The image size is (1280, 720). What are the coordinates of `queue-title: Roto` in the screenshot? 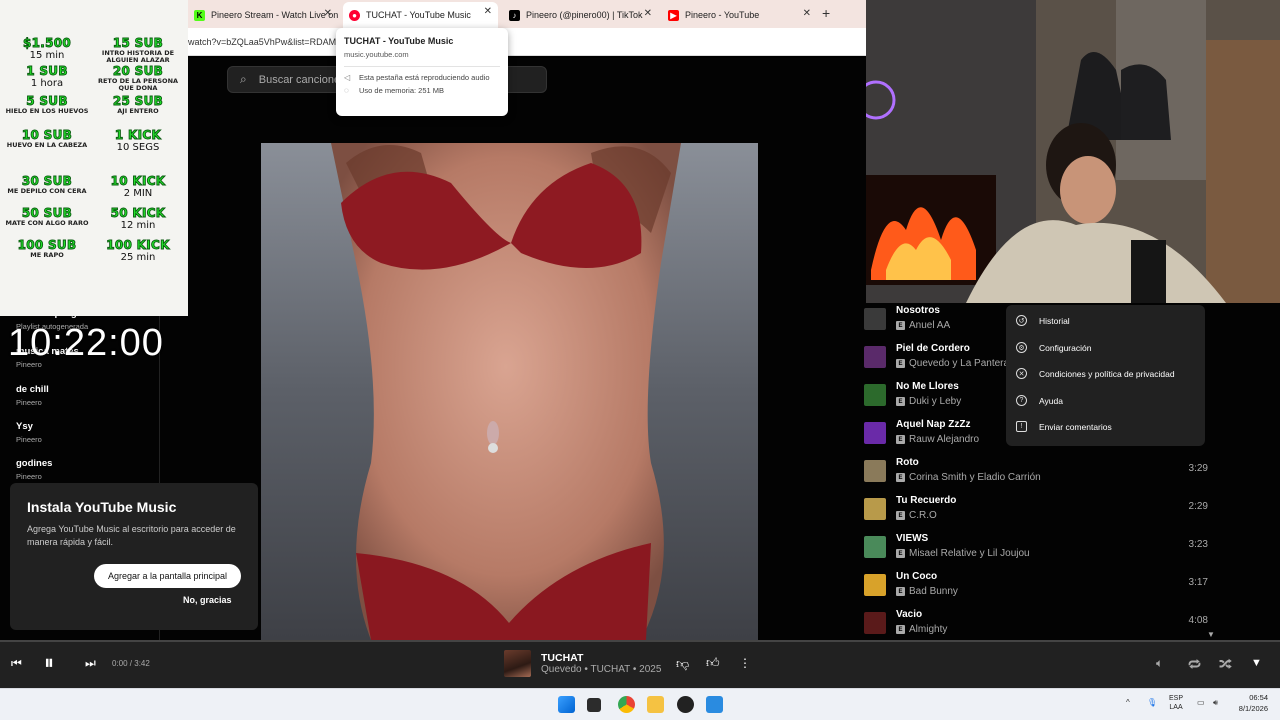 It's located at (907, 462).